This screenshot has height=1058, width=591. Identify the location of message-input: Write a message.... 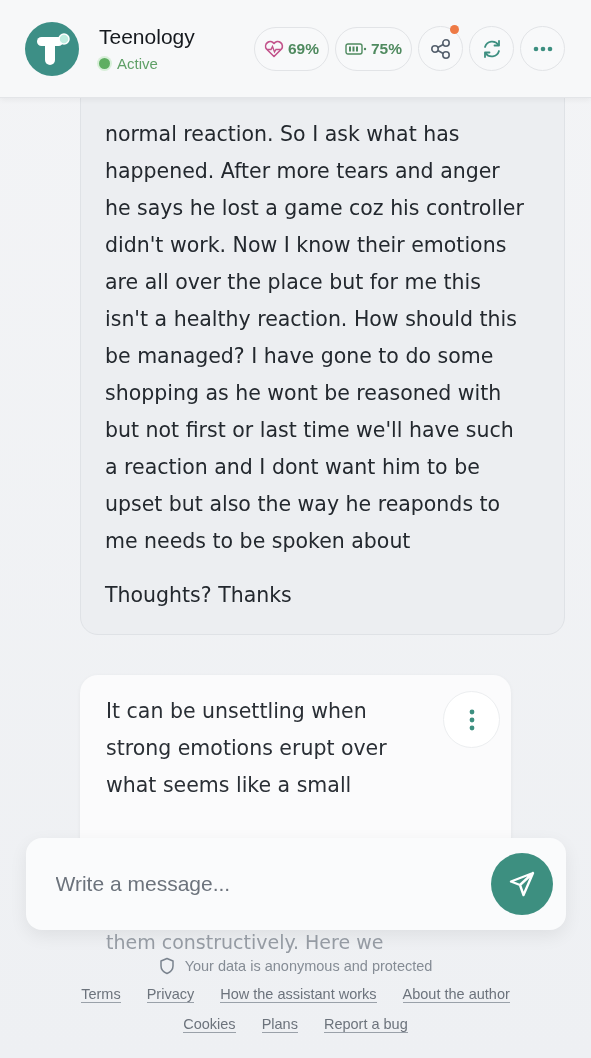
(272, 884).